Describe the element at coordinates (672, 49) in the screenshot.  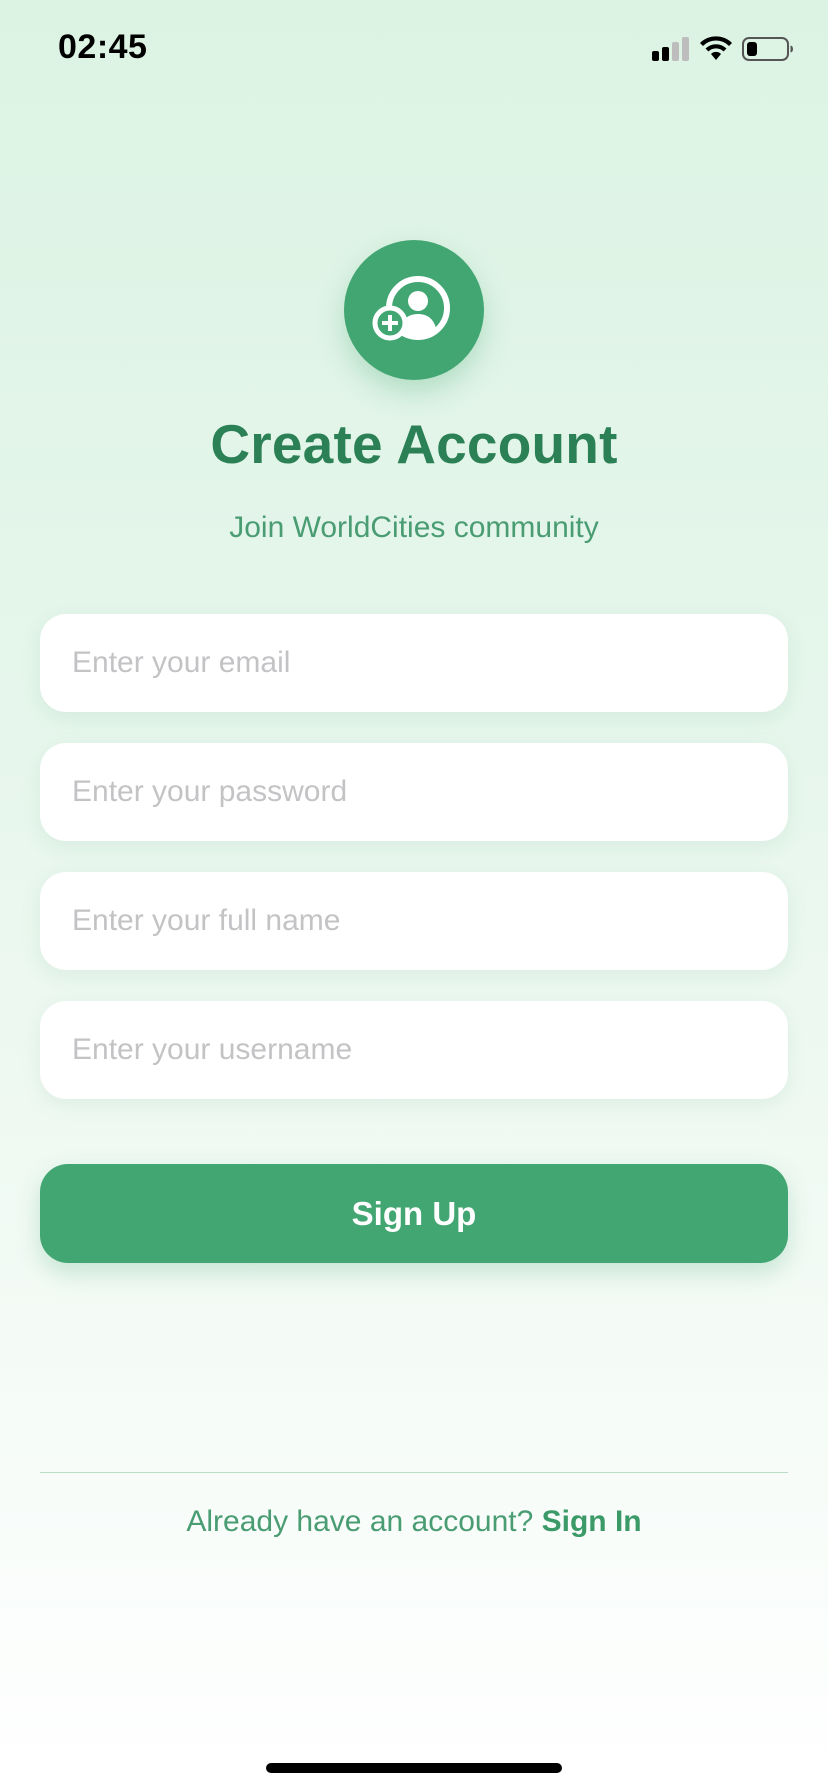
I see `cellular-signal-icon` at that location.